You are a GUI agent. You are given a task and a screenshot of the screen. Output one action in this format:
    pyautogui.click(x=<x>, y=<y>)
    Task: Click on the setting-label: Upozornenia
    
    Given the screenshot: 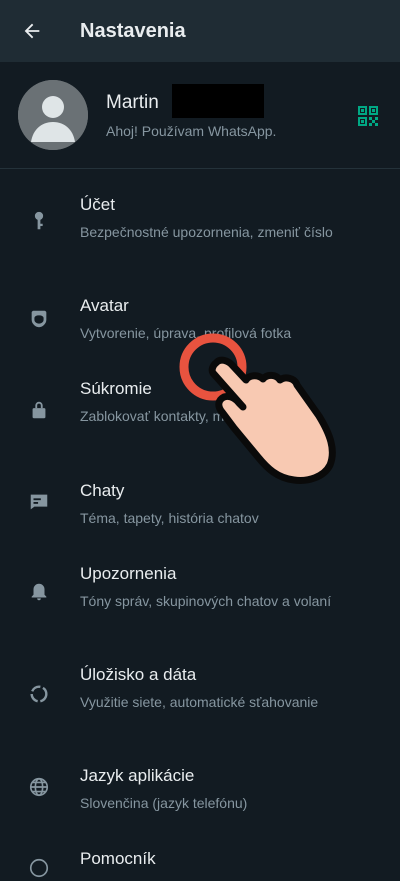 What is the action you would take?
    pyautogui.click(x=128, y=573)
    